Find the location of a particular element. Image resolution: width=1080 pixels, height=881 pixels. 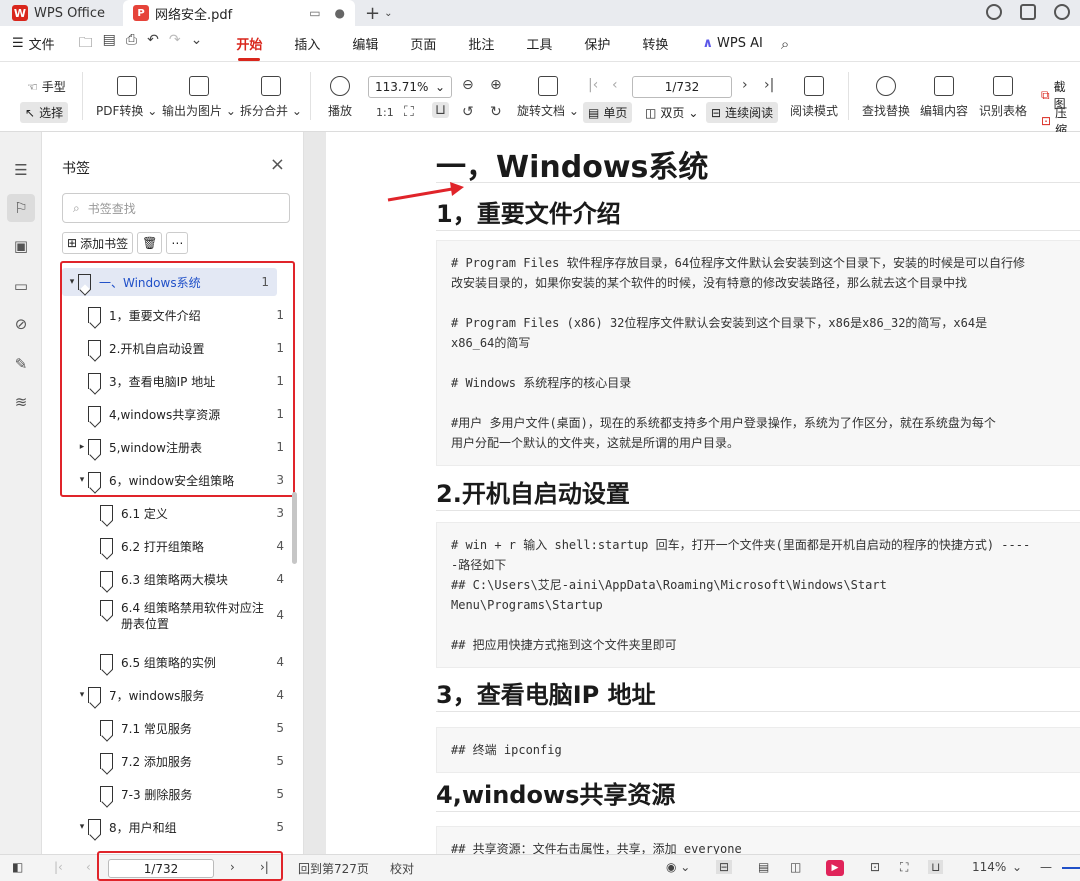

hand-tool-button: ☜ 手型 is located at coordinates (46, 86).